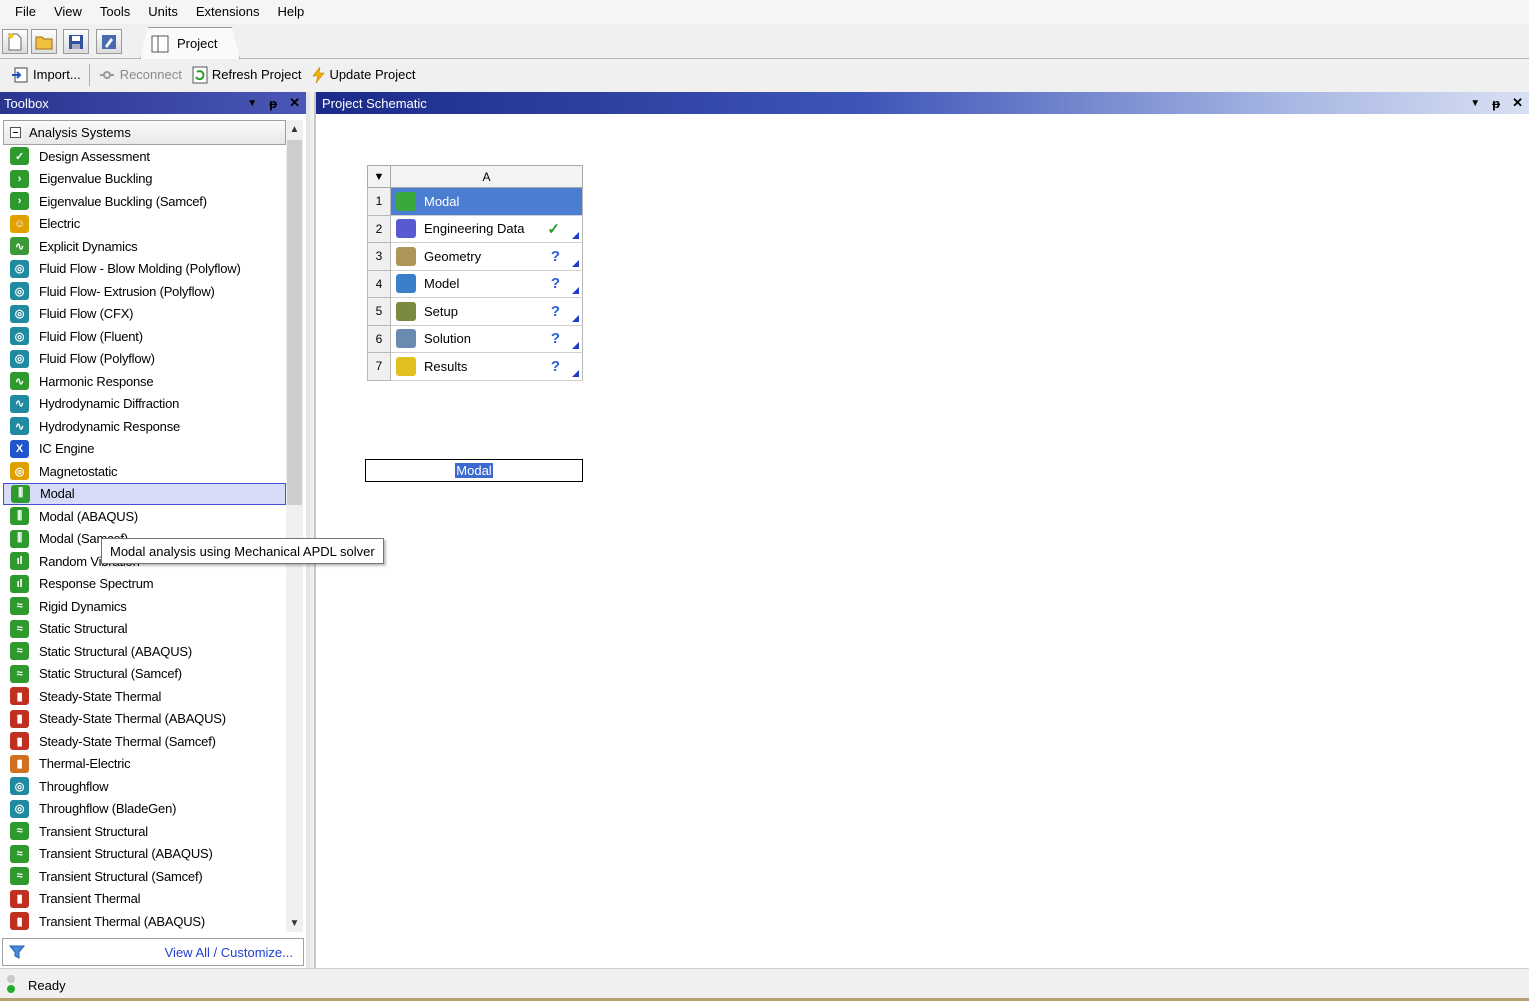 Image resolution: width=1529 pixels, height=1001 pixels. What do you see at coordinates (86, 314) in the screenshot?
I see `toolbox-item-label: Fluid Flow (CFX)` at bounding box center [86, 314].